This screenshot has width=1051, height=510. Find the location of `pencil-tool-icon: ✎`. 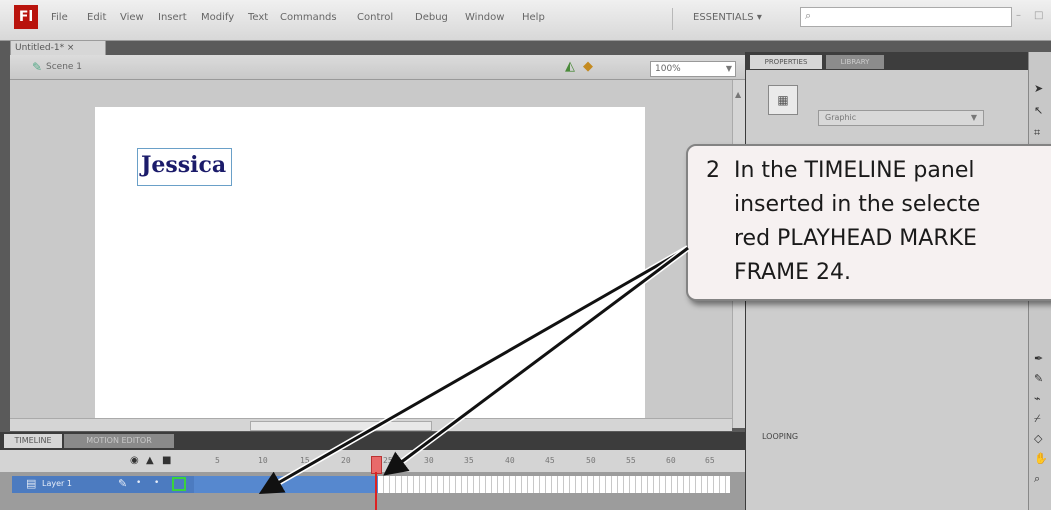

pencil-tool-icon: ✎ is located at coordinates (1038, 378).